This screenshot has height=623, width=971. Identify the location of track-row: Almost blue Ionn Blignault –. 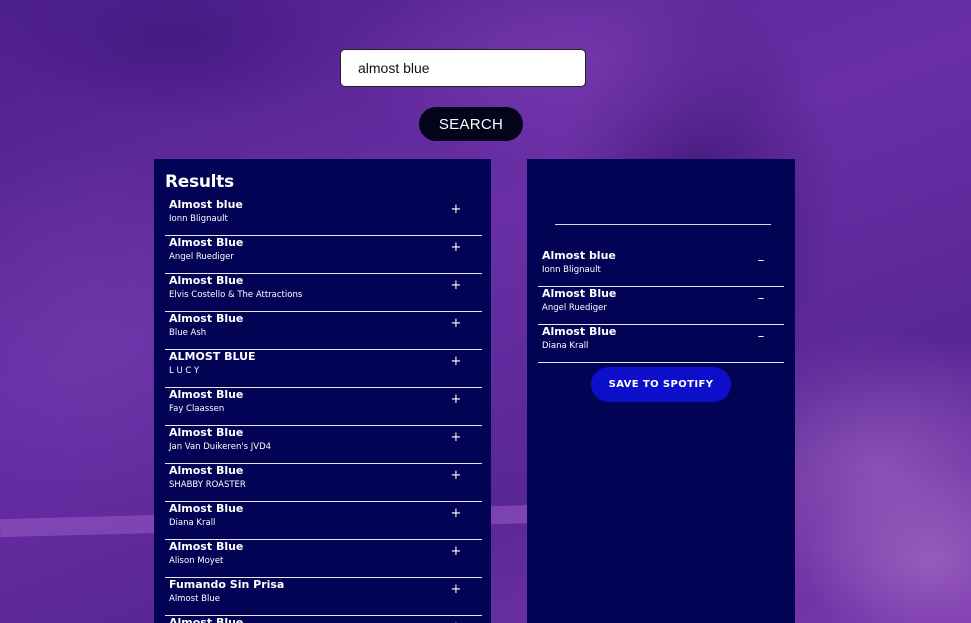
(661, 268).